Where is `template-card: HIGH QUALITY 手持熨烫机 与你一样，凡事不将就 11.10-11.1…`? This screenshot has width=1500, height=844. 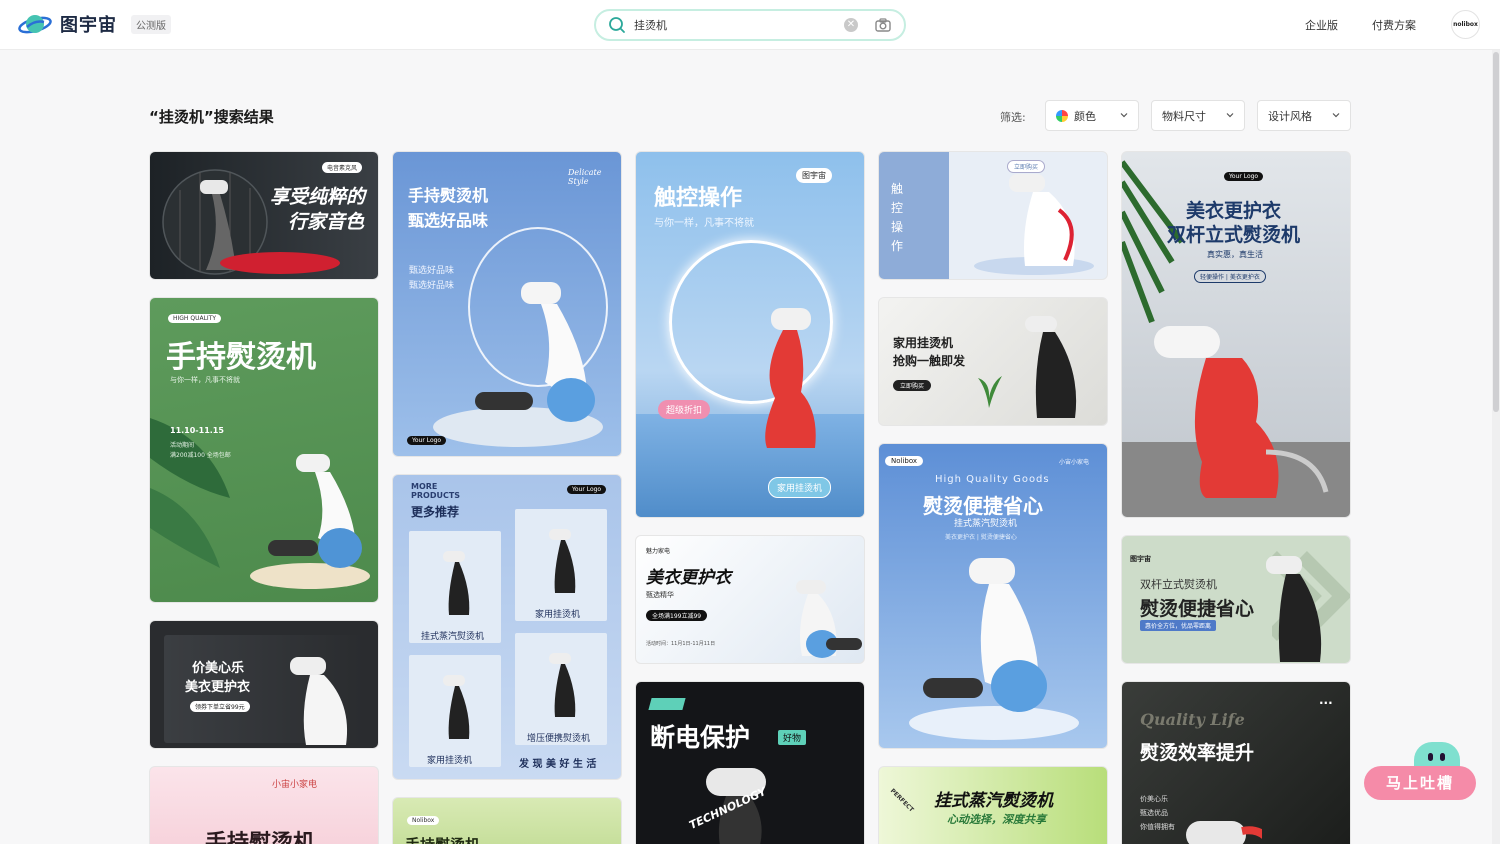
template-card: HIGH QUALITY 手持熨烫机 与你一样，凡事不将就 11.10-11.1… is located at coordinates (264, 450).